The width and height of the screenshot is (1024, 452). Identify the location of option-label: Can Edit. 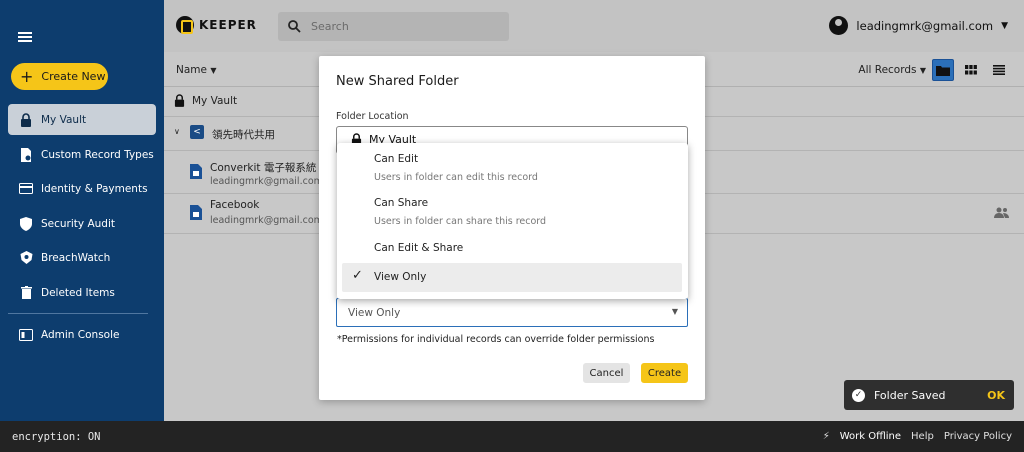
(396, 159).